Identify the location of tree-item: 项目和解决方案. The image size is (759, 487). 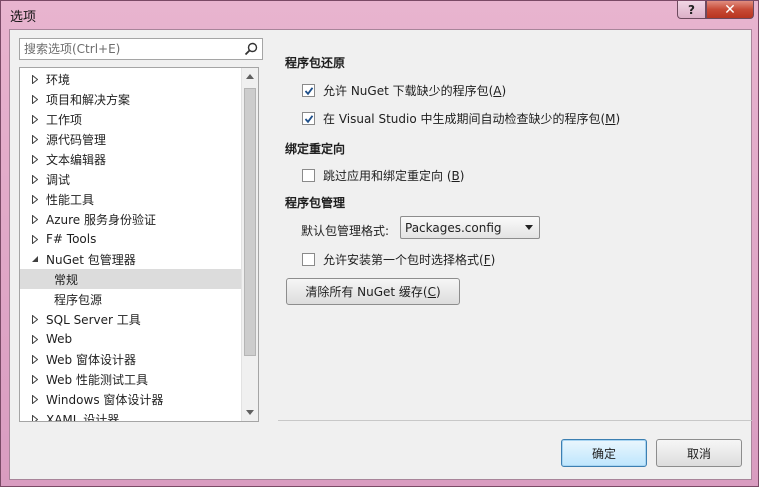
(131, 99).